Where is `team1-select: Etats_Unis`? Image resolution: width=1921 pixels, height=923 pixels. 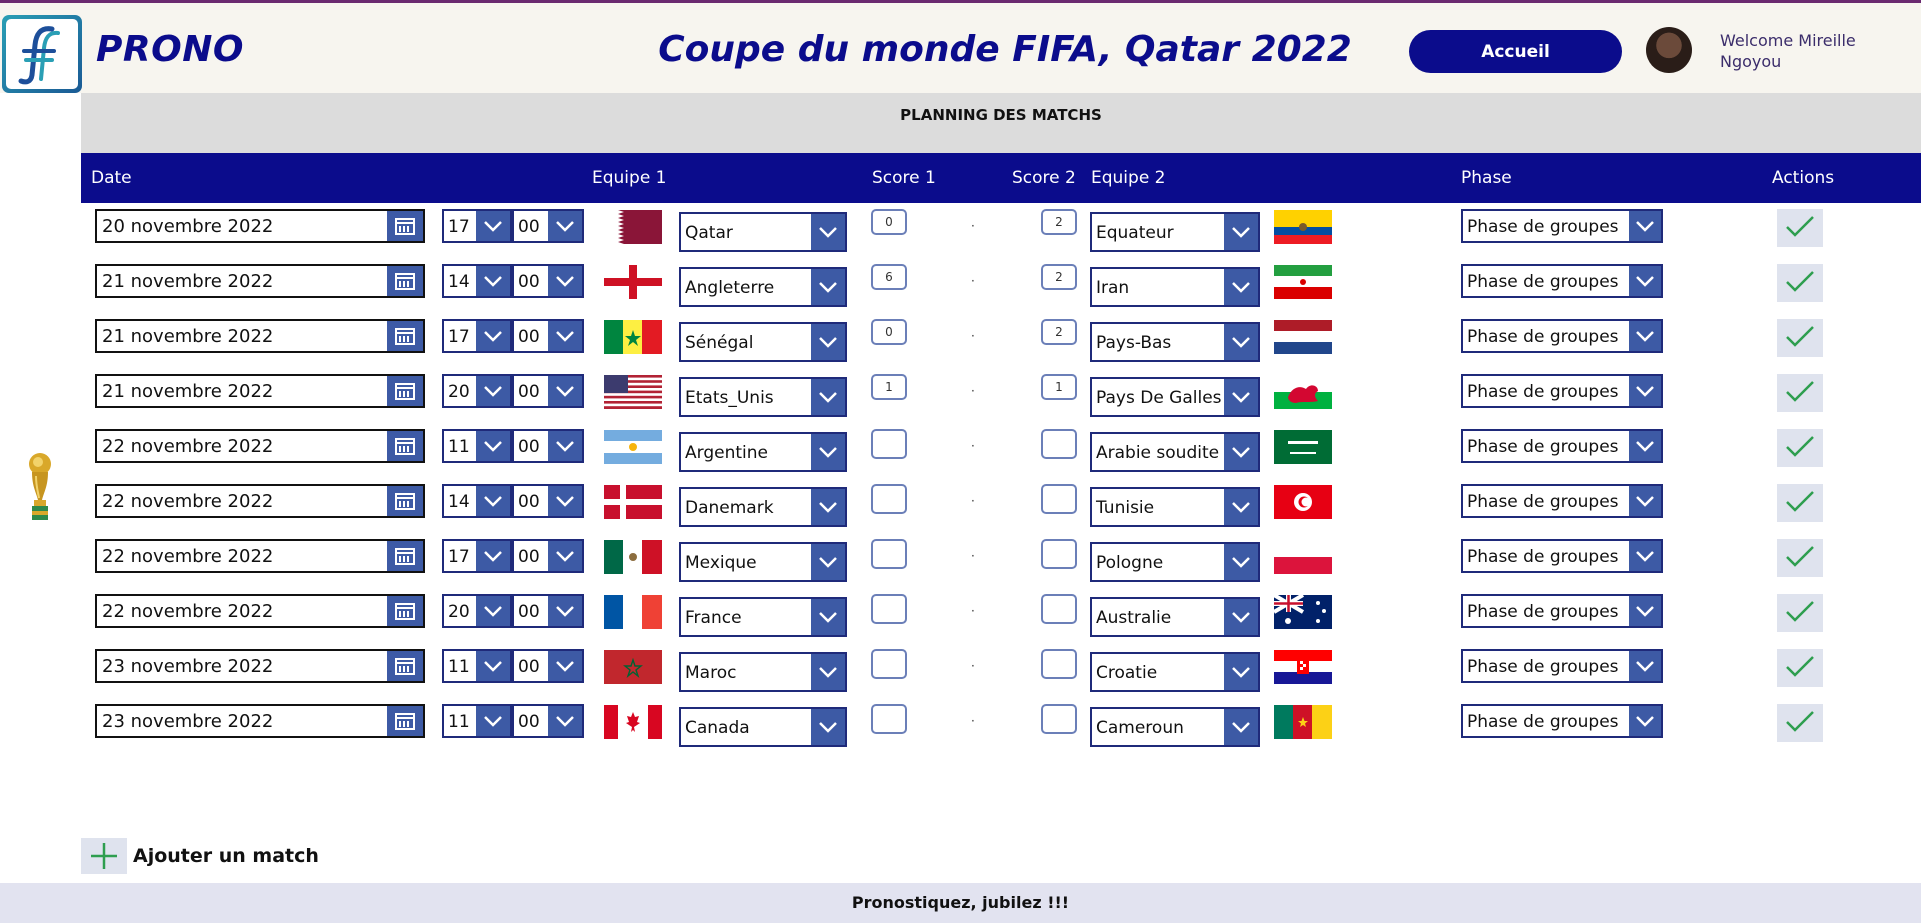 team1-select: Etats_Unis is located at coordinates (763, 397).